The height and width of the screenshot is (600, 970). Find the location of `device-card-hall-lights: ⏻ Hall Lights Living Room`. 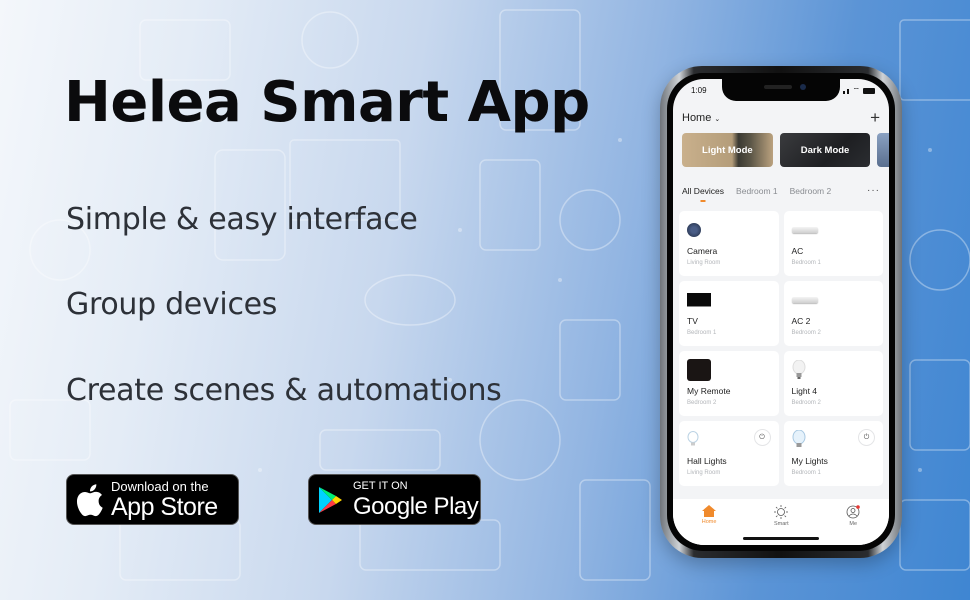

device-card-hall-lights: ⏻ Hall Lights Living Room is located at coordinates (729, 453).